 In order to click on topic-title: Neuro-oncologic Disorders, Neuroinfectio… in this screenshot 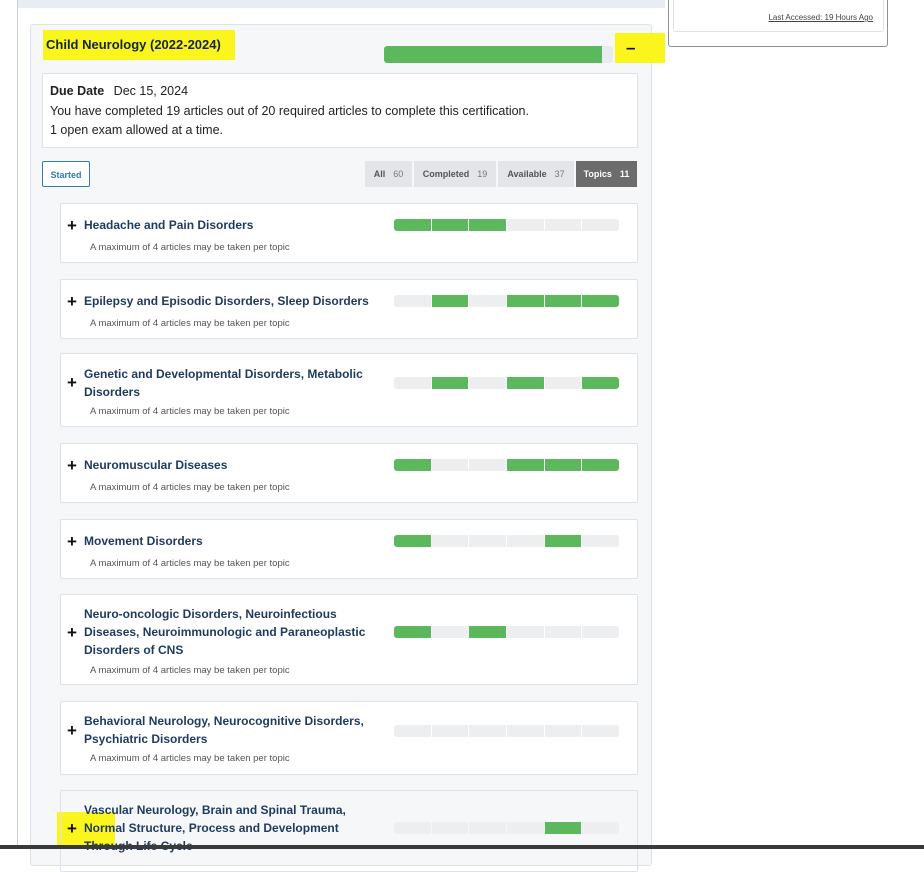, I will do `click(234, 632)`.